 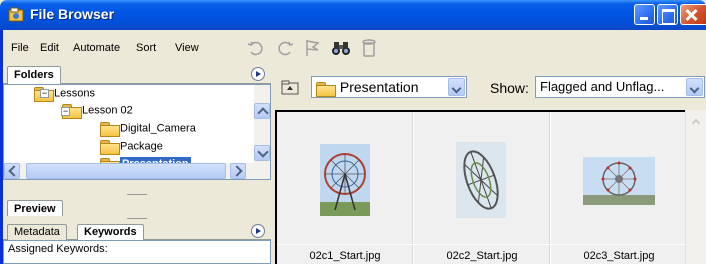 I want to click on menu-file: File, so click(x=20, y=48).